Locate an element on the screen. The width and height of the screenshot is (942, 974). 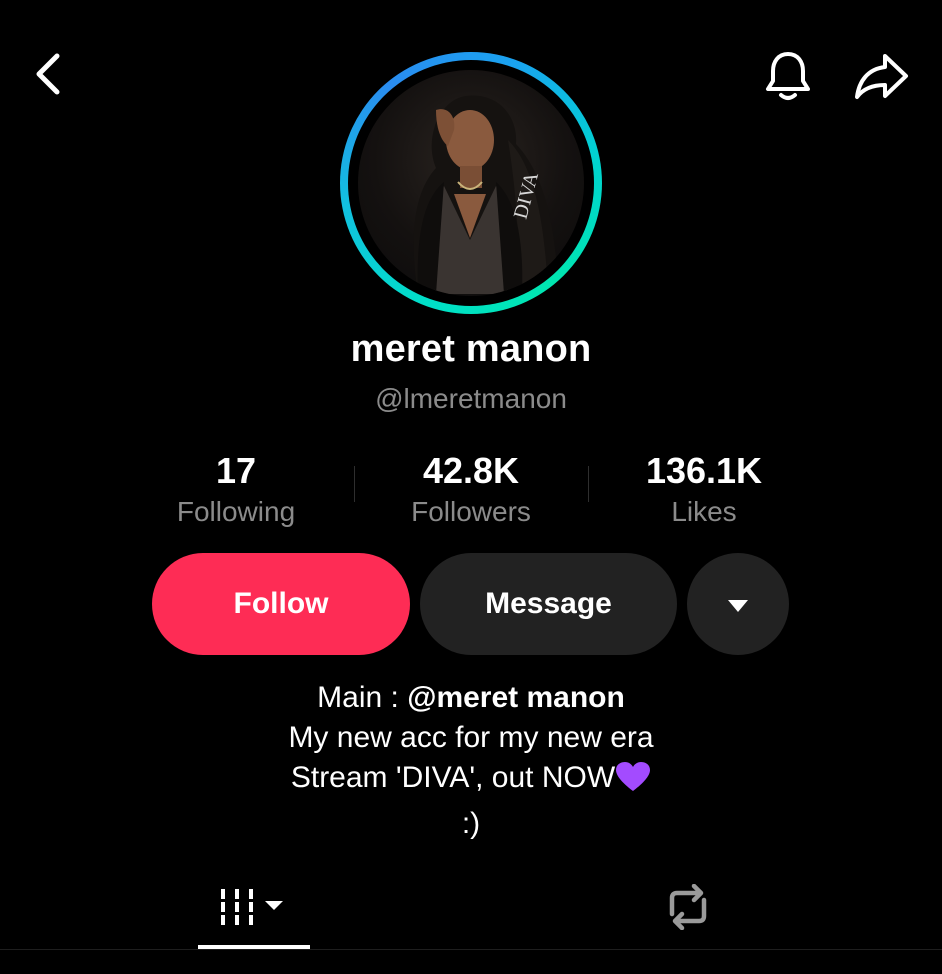
bio-line: My new acc for my new era is located at coordinates (471, 737).